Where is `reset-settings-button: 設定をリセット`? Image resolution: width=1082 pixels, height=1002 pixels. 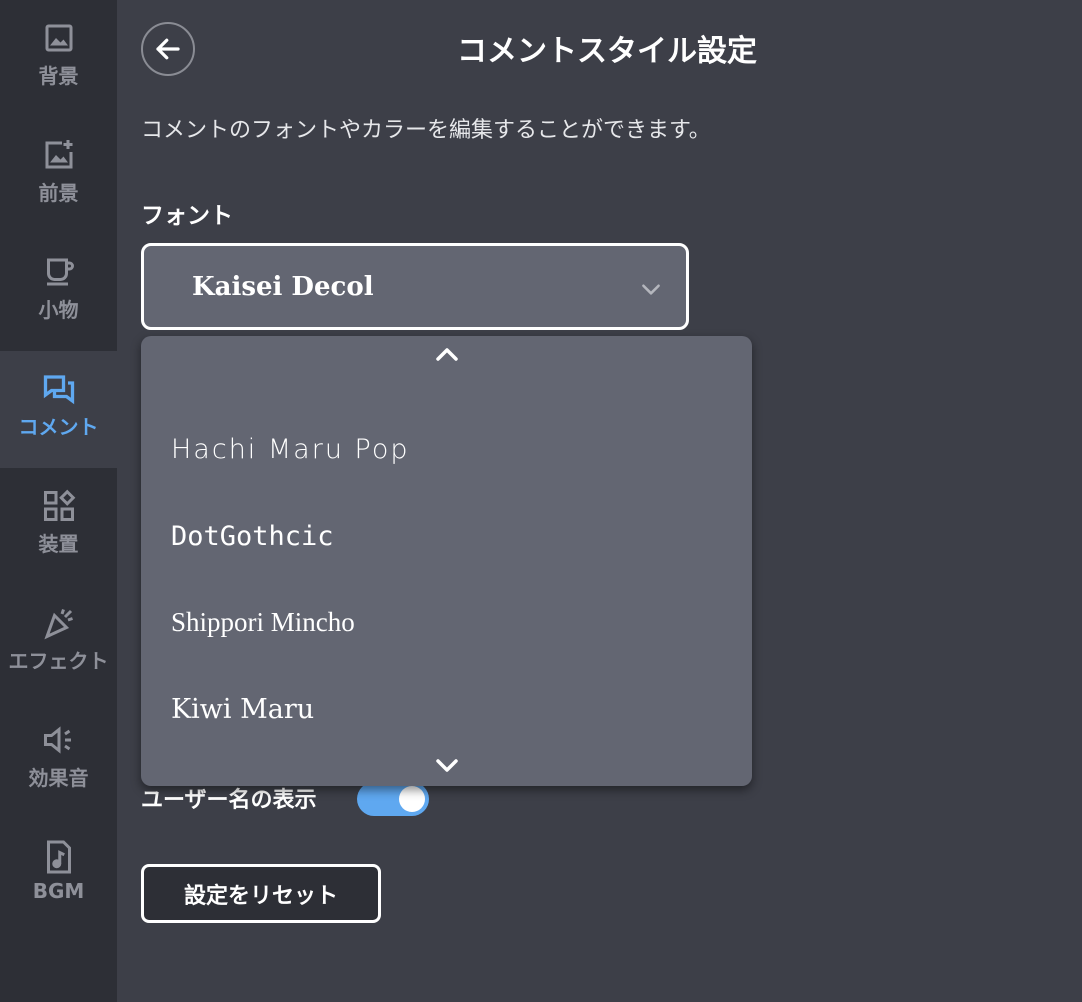 reset-settings-button: 設定をリセット is located at coordinates (261, 893).